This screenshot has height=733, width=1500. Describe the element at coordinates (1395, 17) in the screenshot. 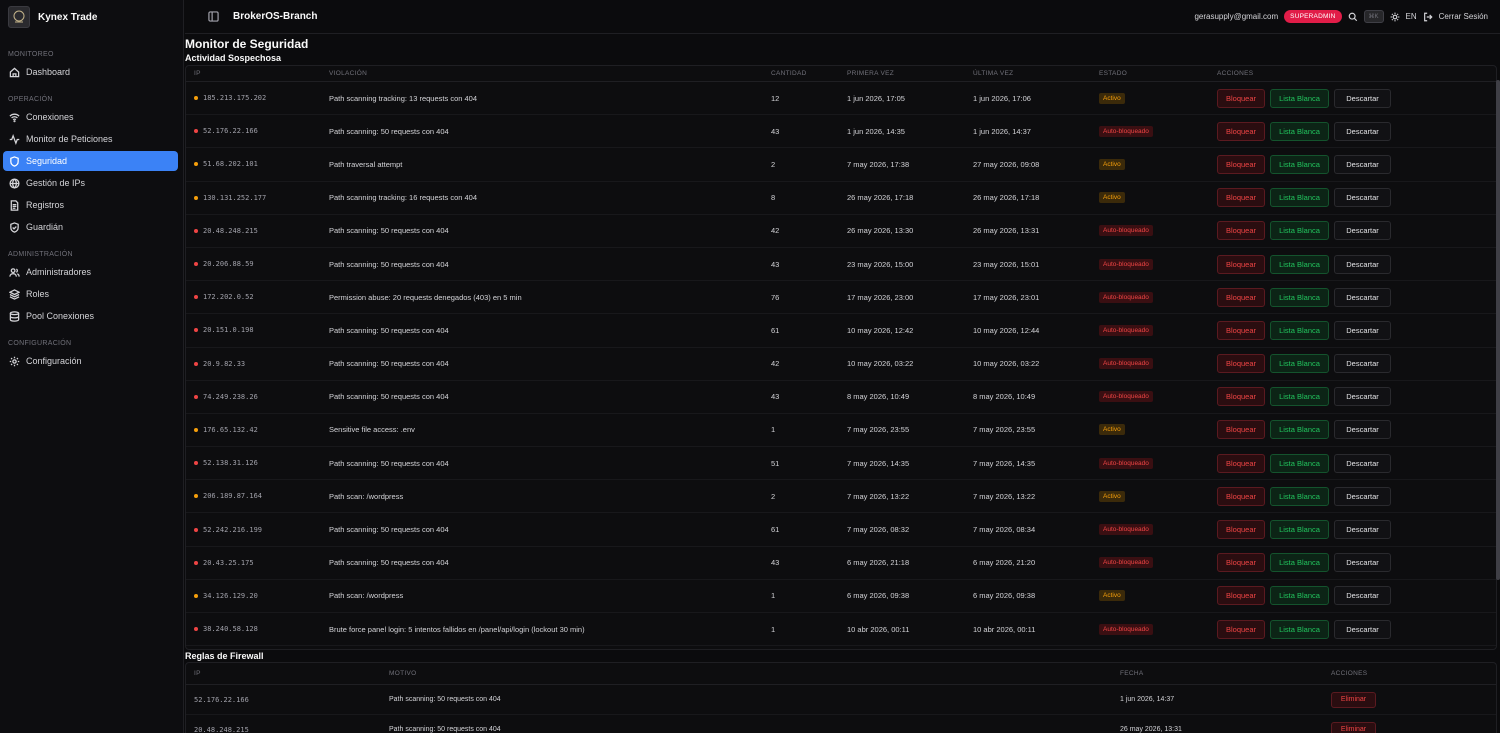

I see `sun-icon` at that location.